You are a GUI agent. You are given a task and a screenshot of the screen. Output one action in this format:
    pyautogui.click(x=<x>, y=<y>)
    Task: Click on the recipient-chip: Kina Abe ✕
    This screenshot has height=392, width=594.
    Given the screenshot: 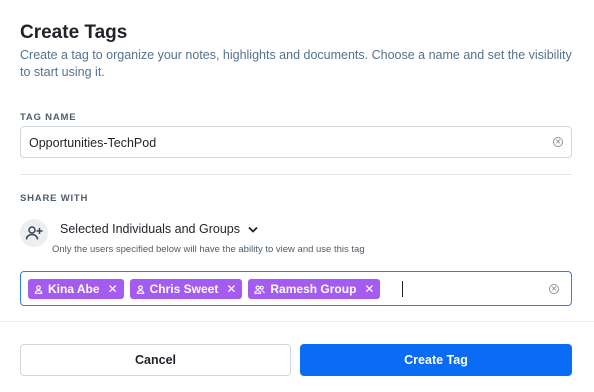 What is the action you would take?
    pyautogui.click(x=76, y=289)
    